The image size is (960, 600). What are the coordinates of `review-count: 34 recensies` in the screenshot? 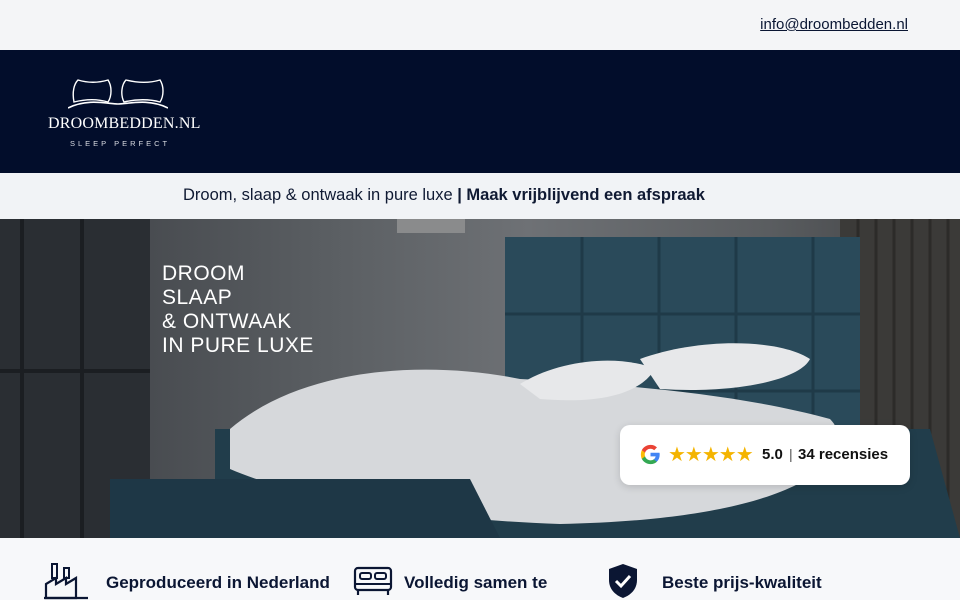 It's located at (843, 454).